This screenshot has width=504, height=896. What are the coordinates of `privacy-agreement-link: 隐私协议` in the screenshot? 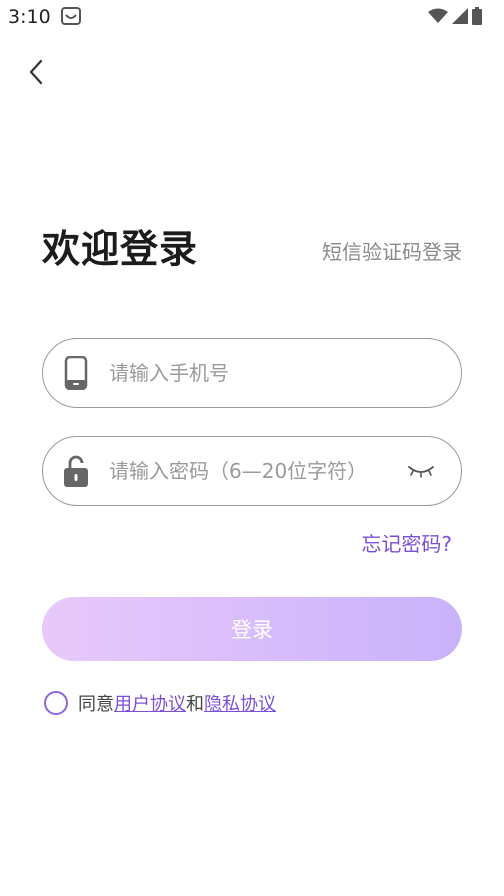 It's located at (240, 703).